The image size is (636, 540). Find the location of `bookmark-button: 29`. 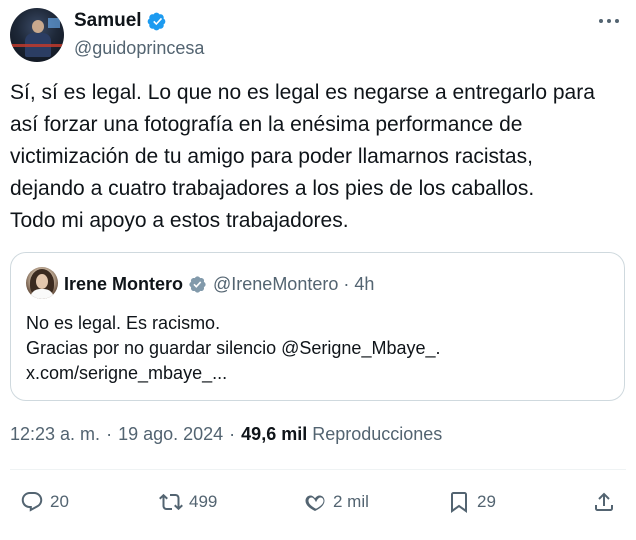

bookmark-button: 29 is located at coordinates (471, 502).